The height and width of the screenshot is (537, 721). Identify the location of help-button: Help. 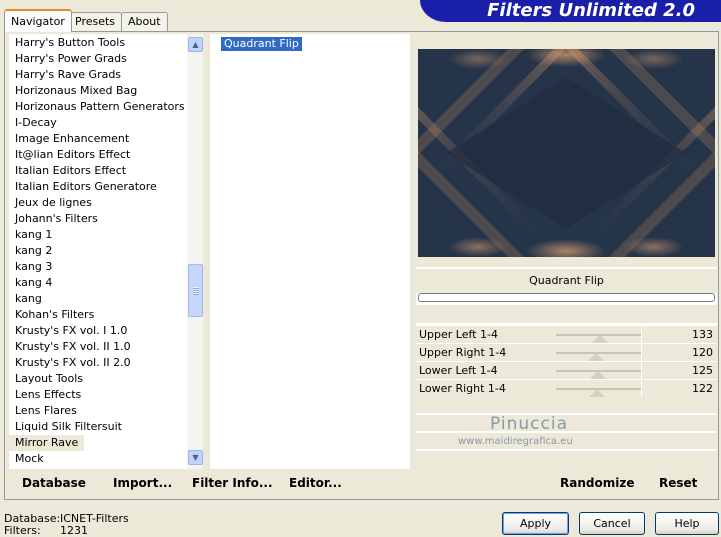
(687, 523).